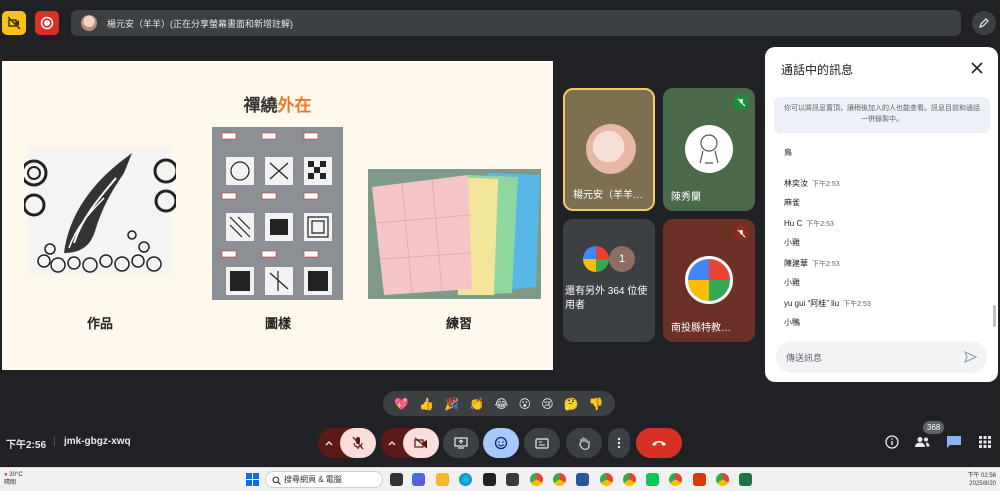 The image size is (1000, 491). I want to click on reaction-clap: 👏, so click(476, 404).